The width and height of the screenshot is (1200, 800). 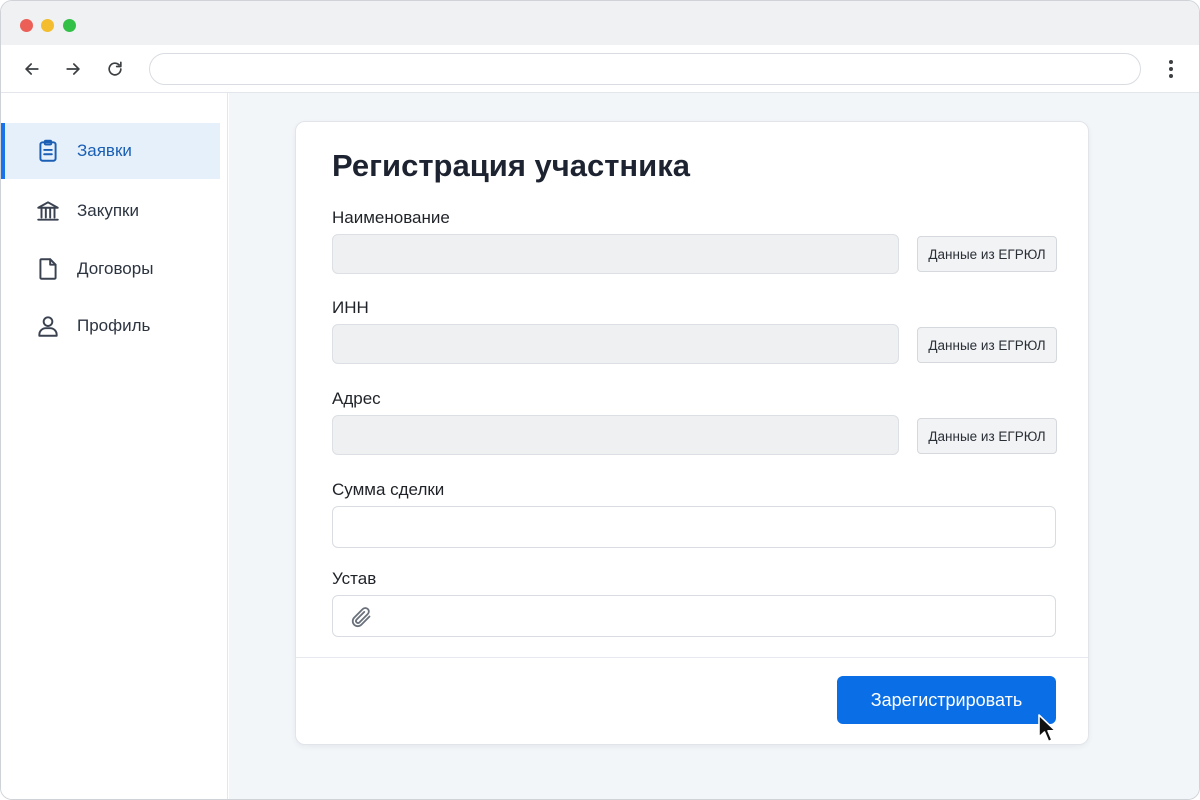 I want to click on deal-amount-field, so click(x=694, y=527).